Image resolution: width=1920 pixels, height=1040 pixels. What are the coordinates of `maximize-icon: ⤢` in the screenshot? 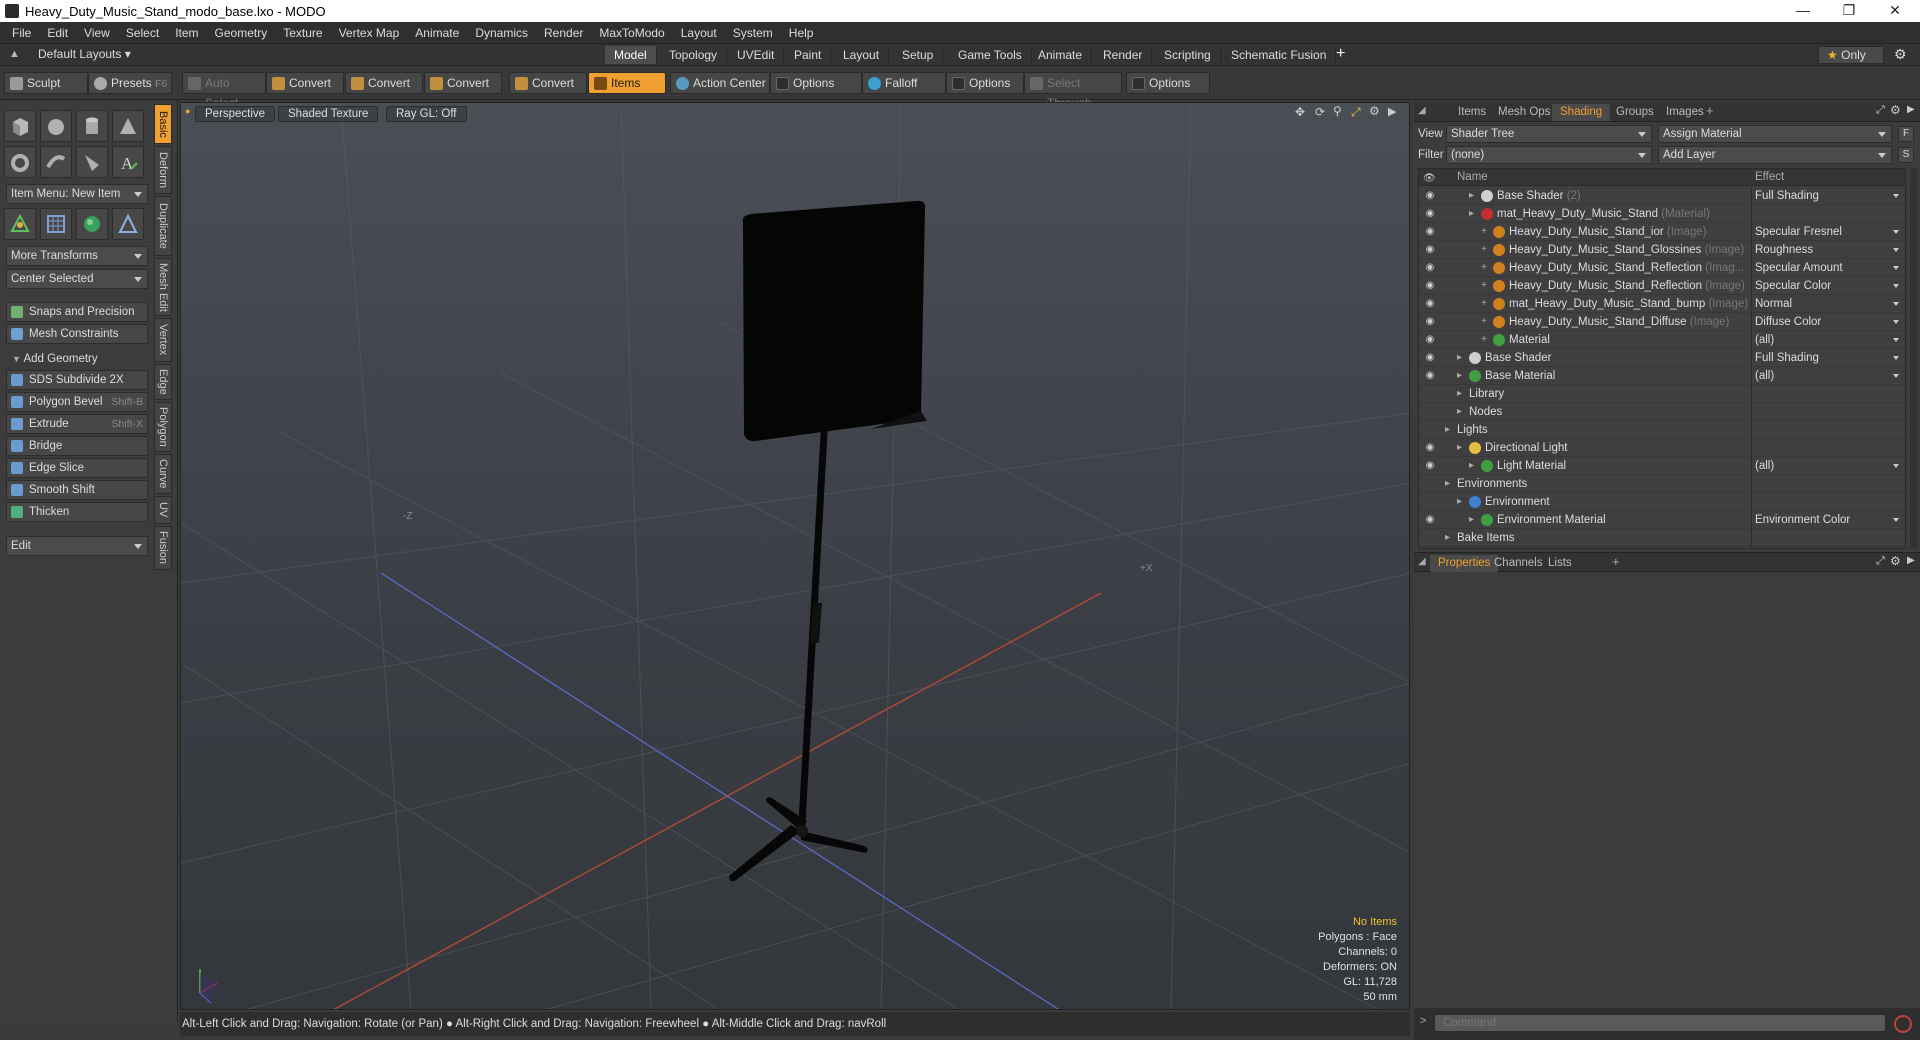 It's located at (1880, 561).